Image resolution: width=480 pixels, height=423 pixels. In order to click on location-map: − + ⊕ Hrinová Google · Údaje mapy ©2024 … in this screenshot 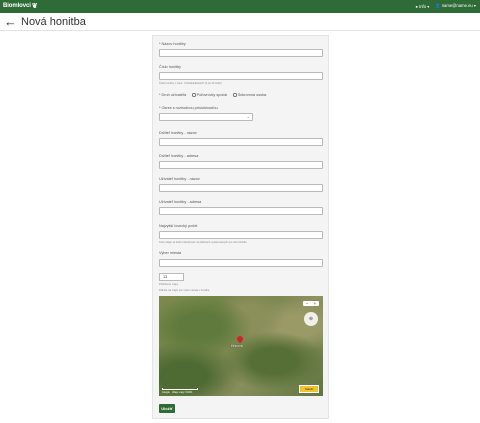, I will do `click(241, 346)`.